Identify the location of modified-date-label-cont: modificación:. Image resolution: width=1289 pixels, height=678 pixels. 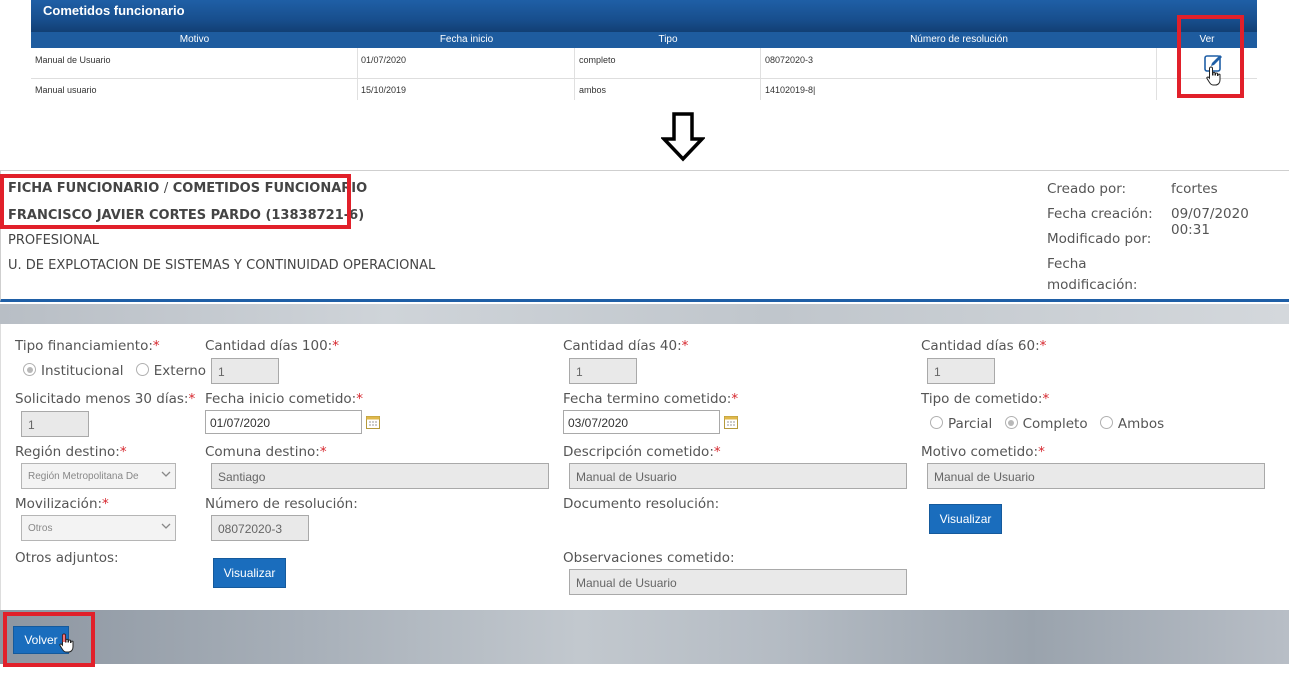
(1092, 285).